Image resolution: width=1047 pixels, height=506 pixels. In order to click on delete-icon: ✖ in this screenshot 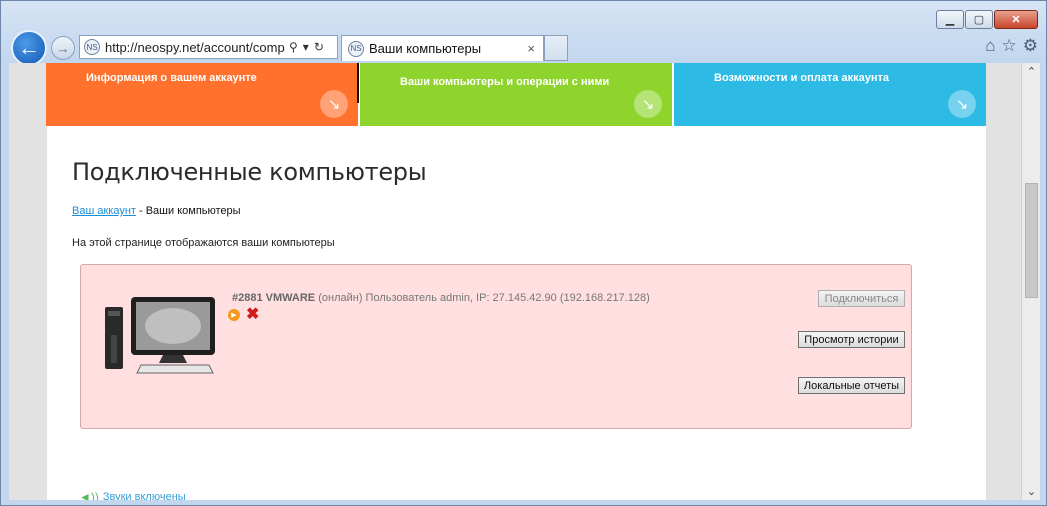, I will do `click(252, 315)`.